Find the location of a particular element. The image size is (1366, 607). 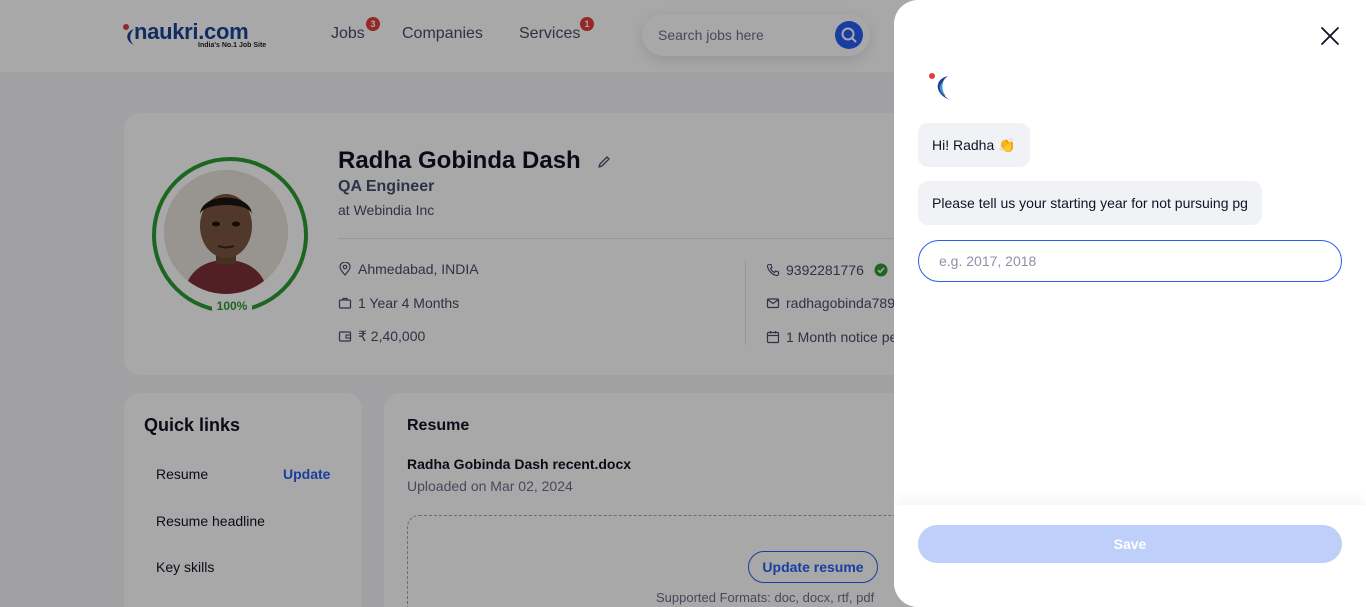

chatbot-logo-icon is located at coordinates (939, 86).